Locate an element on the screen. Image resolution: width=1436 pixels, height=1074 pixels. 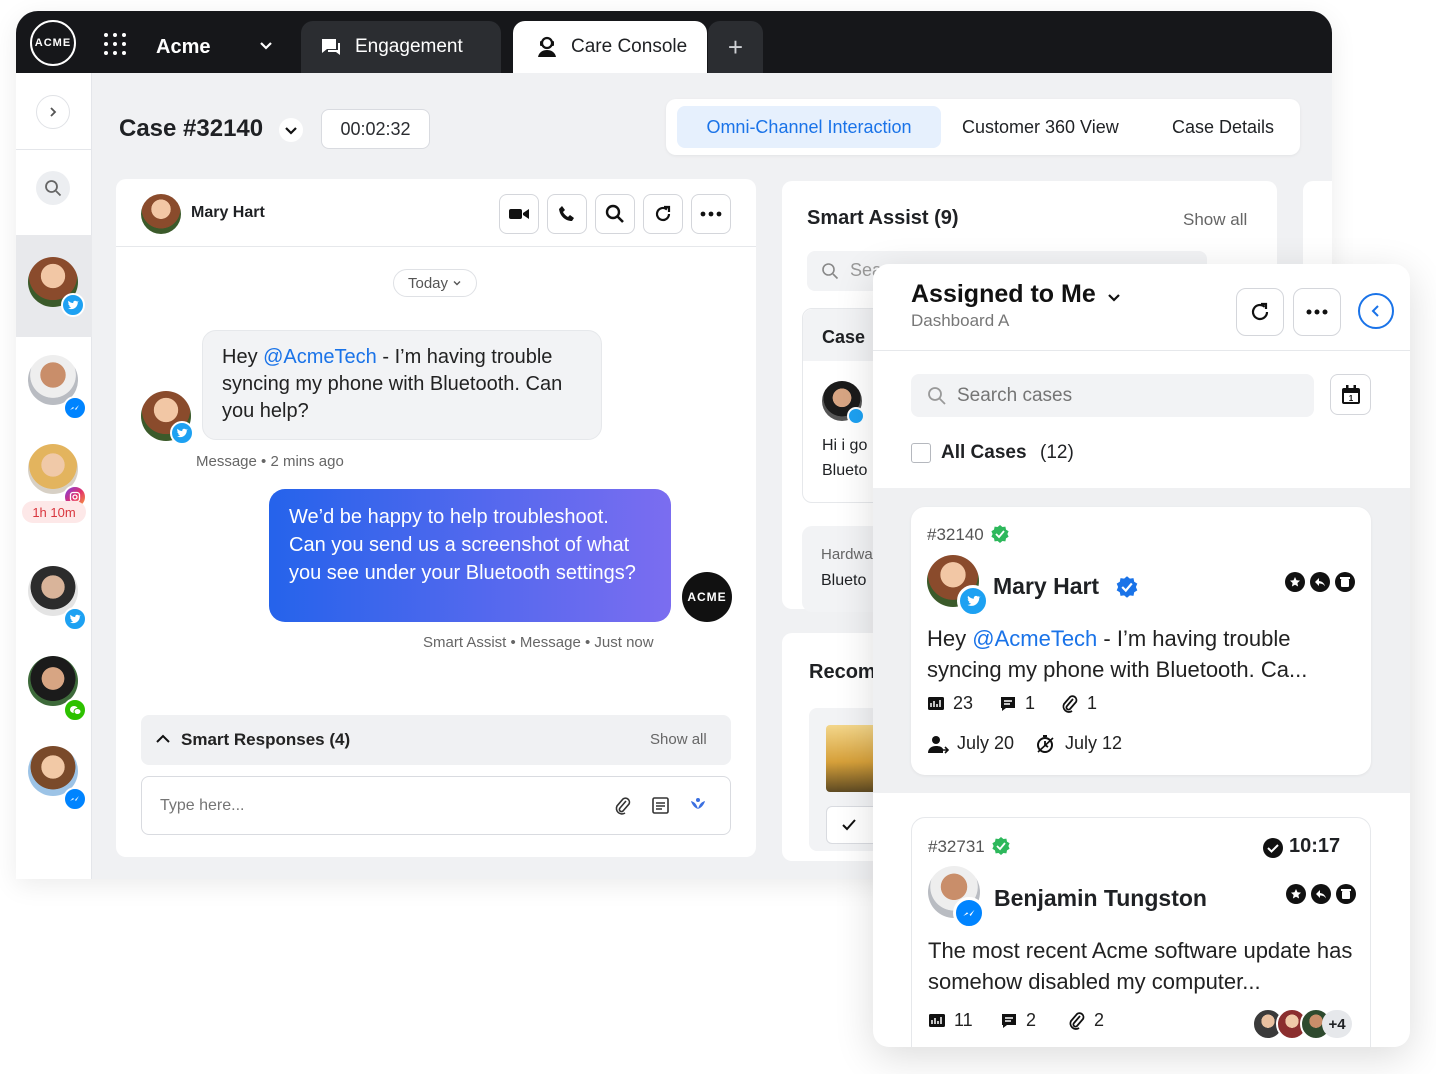
collapse-panel-button is located at coordinates (1376, 311).